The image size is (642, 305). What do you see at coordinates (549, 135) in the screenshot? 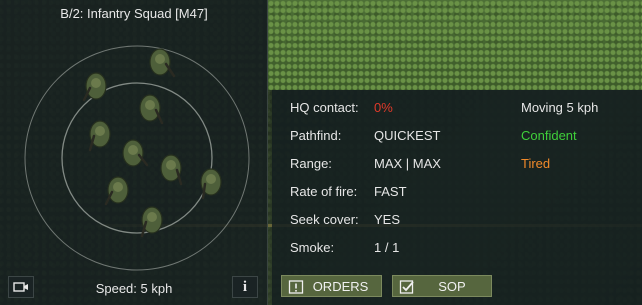
I see `morale-status: Confident` at bounding box center [549, 135].